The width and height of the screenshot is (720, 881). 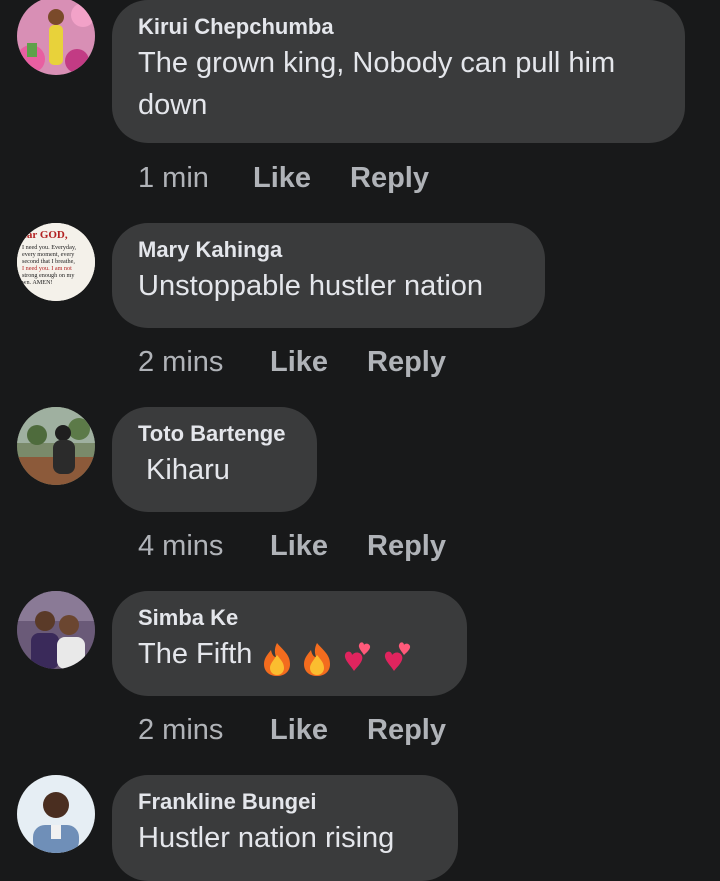 I want to click on comment-bubble: Frankline Bungei Hustler nation rising, so click(x=285, y=828).